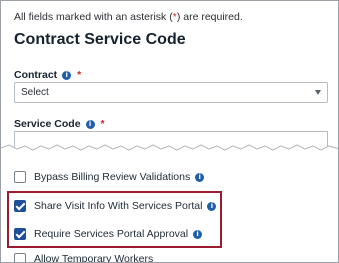  I want to click on page-title: Contract Service Code, so click(100, 39).